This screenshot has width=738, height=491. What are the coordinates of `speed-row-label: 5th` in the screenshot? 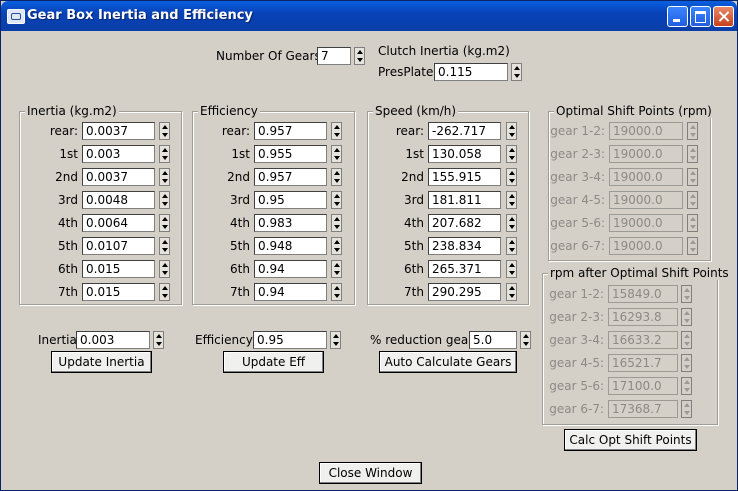 It's located at (414, 246).